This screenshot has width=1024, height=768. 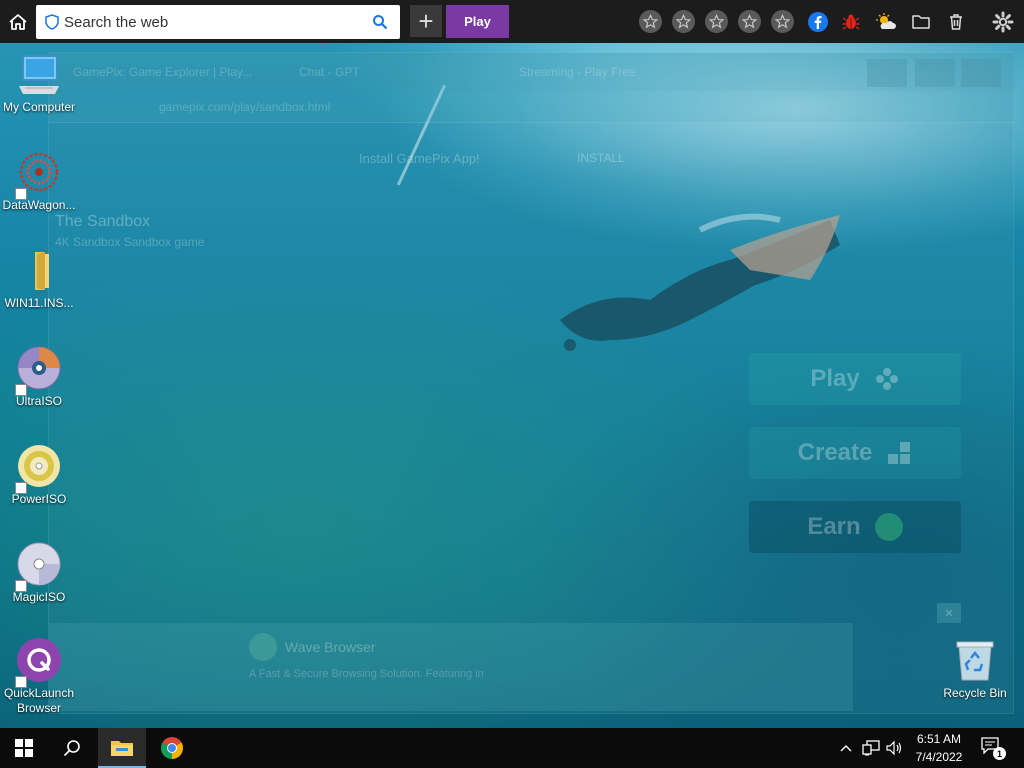 What do you see at coordinates (939, 739) in the screenshot?
I see `clock-time: 6:51 AM` at bounding box center [939, 739].